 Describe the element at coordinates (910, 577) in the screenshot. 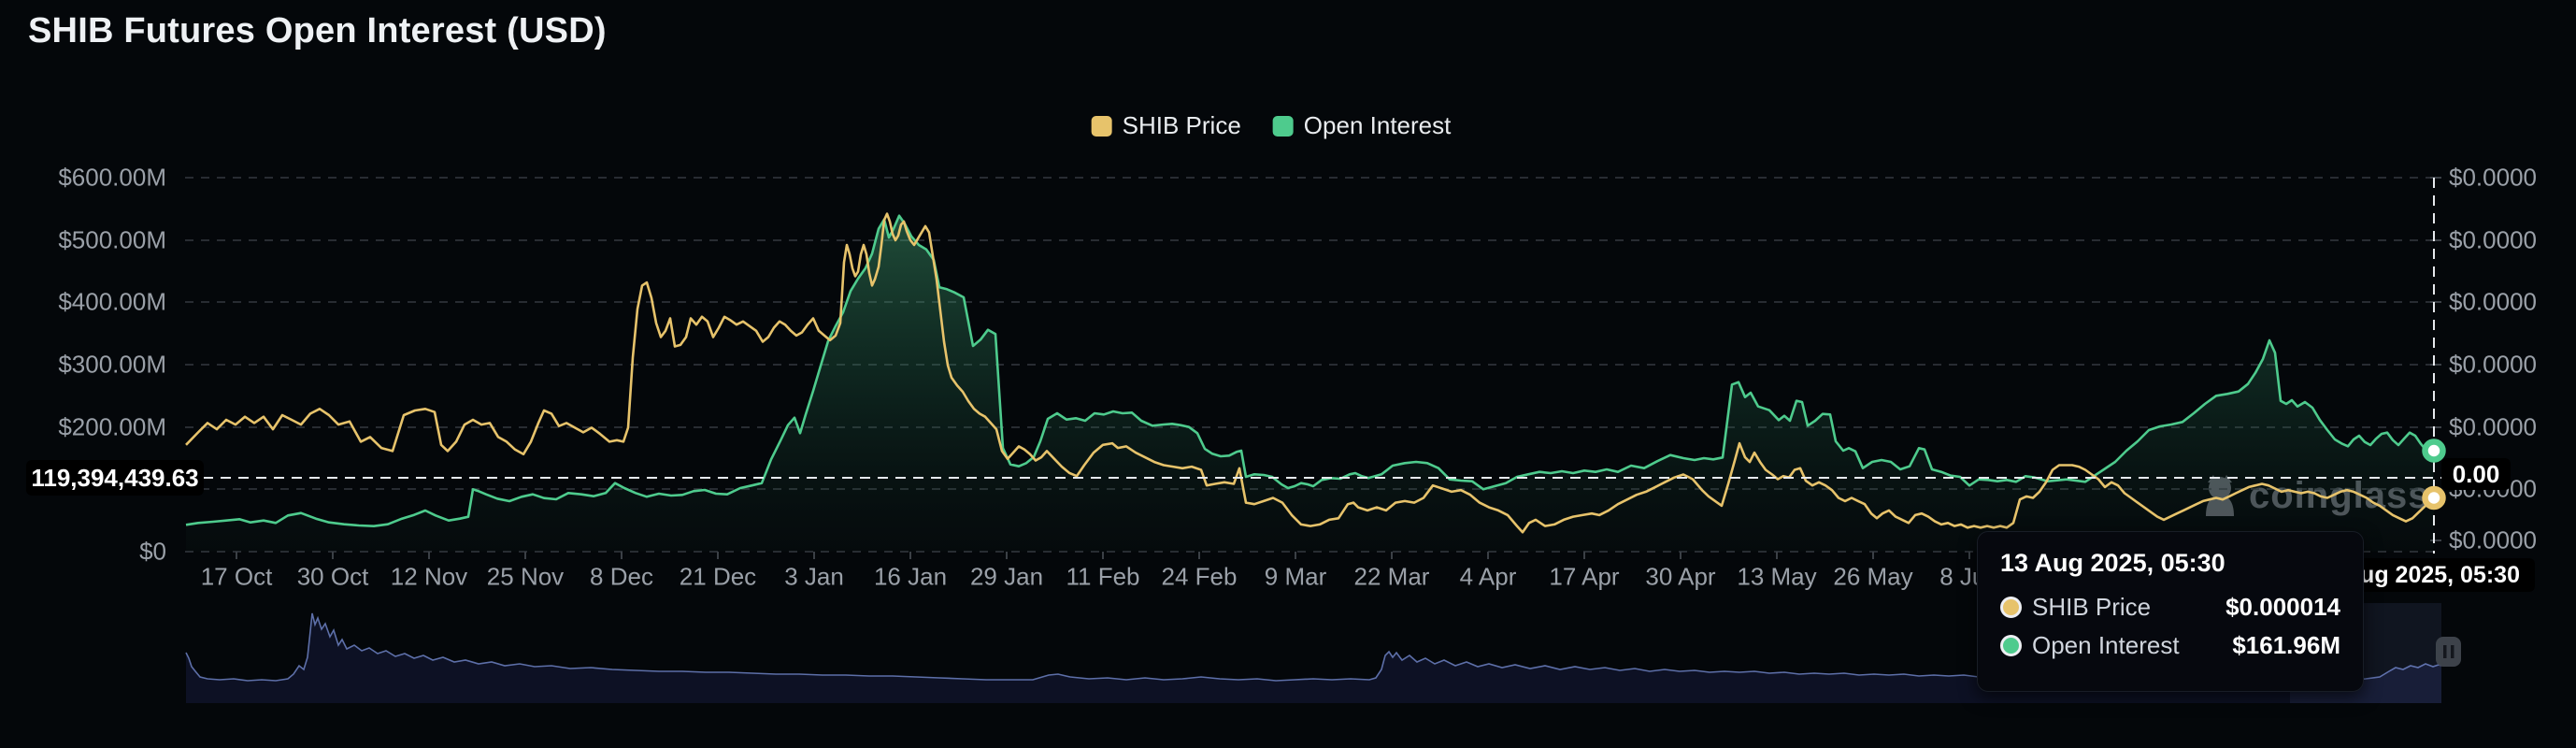

I see `x-axis-tick: 16 Jan` at that location.